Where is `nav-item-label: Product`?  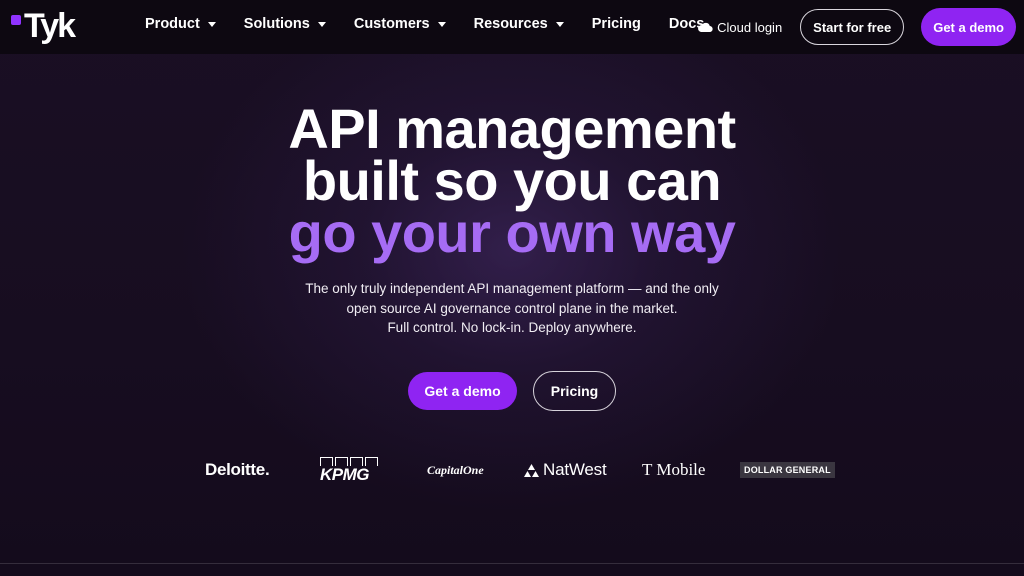
nav-item-label: Product is located at coordinates (172, 24).